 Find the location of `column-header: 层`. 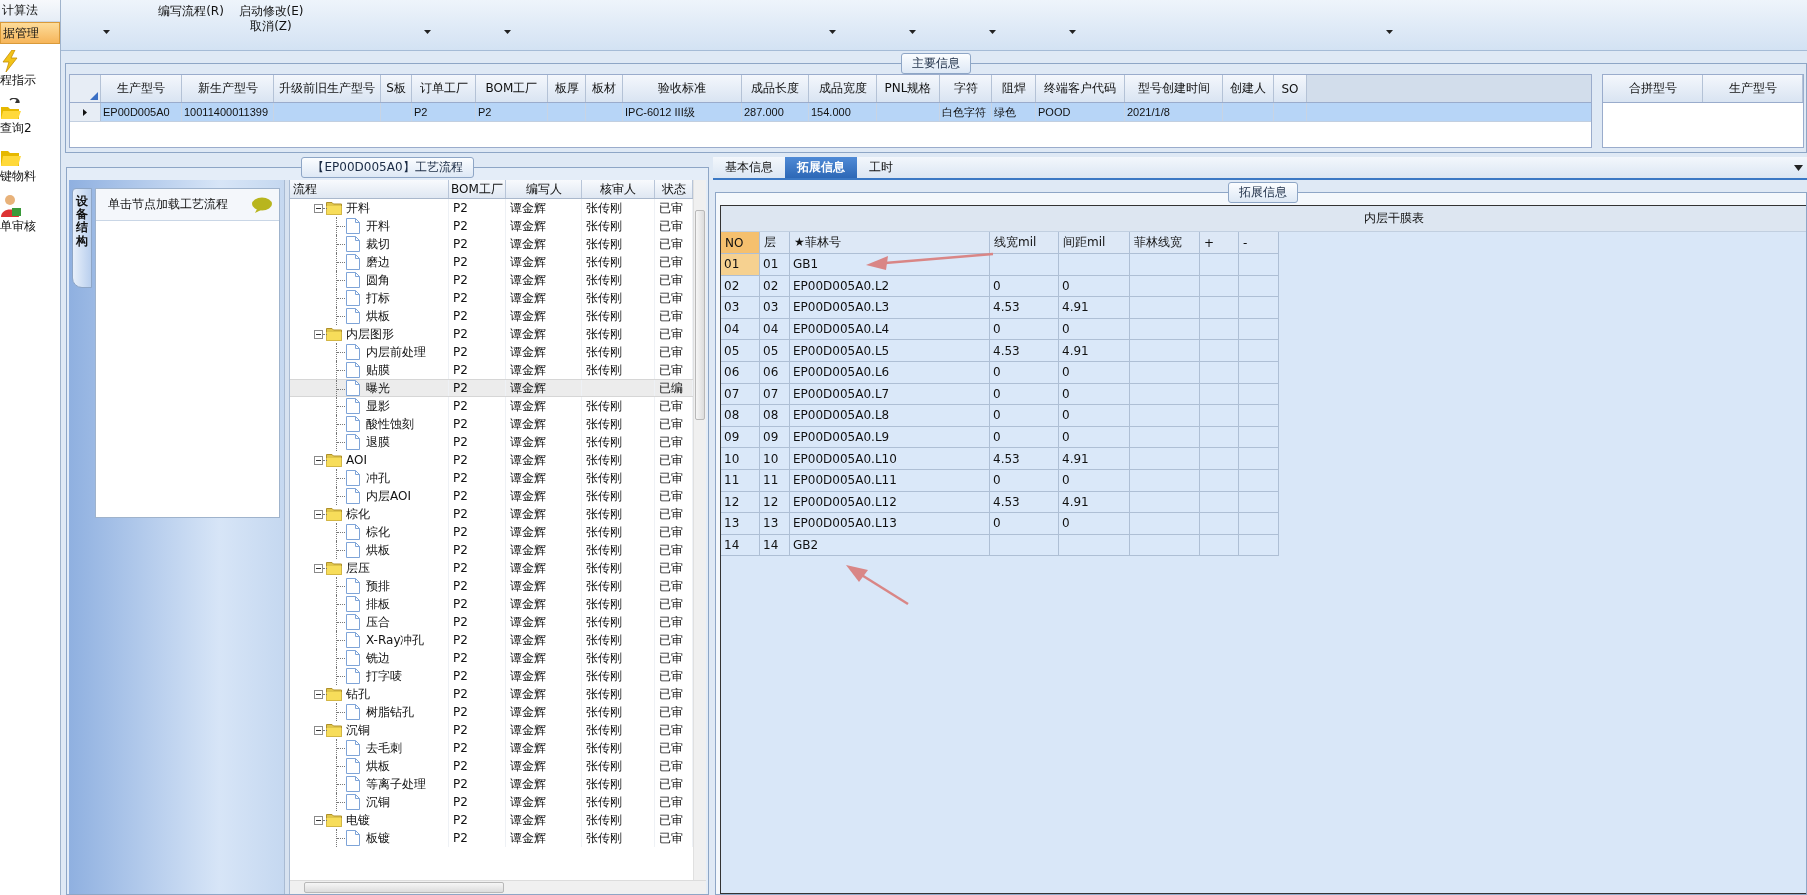

column-header: 层 is located at coordinates (775, 243).